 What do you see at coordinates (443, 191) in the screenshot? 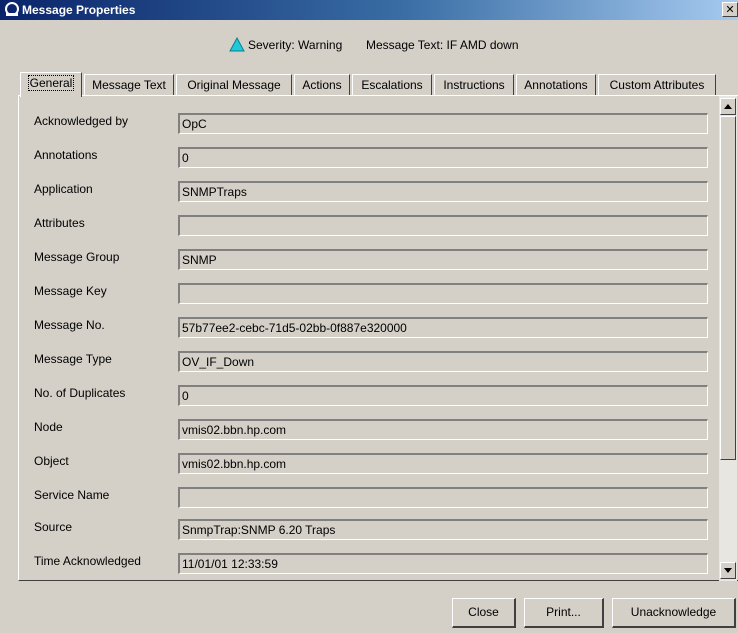
I see `application-field: SNMPTraps` at bounding box center [443, 191].